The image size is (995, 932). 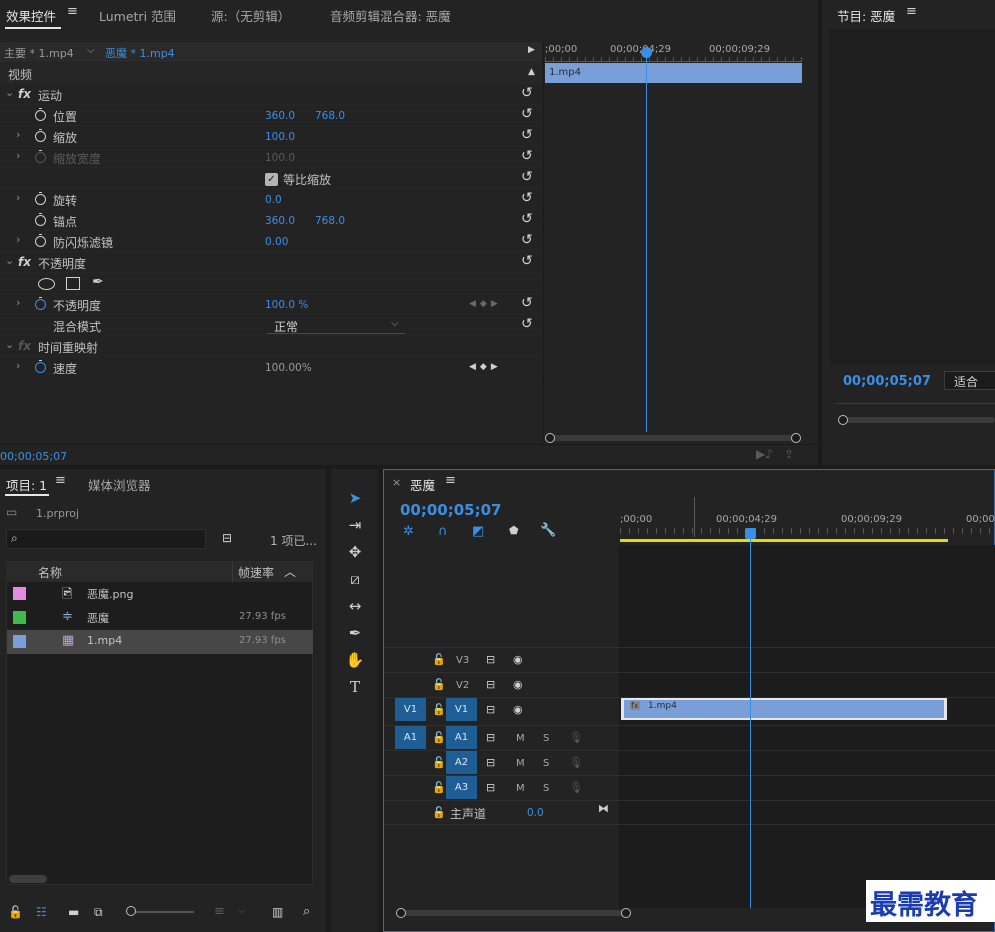 I want to click on a2-lock-icon: 🔓, so click(x=439, y=762).